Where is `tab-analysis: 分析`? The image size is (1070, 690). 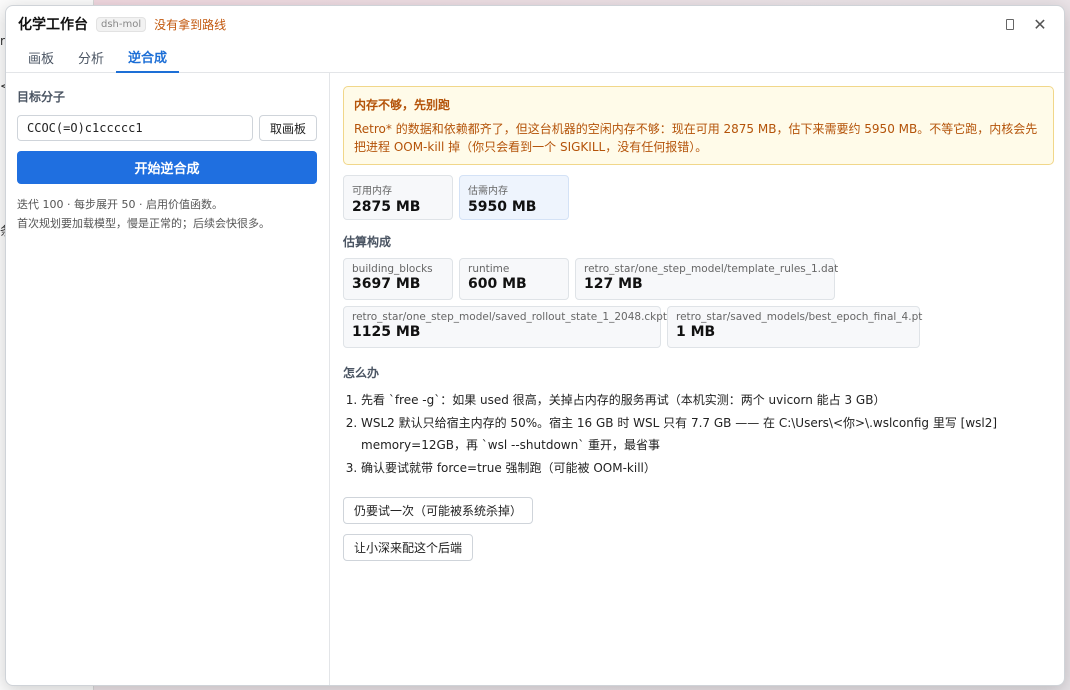 tab-analysis: 分析 is located at coordinates (91, 57).